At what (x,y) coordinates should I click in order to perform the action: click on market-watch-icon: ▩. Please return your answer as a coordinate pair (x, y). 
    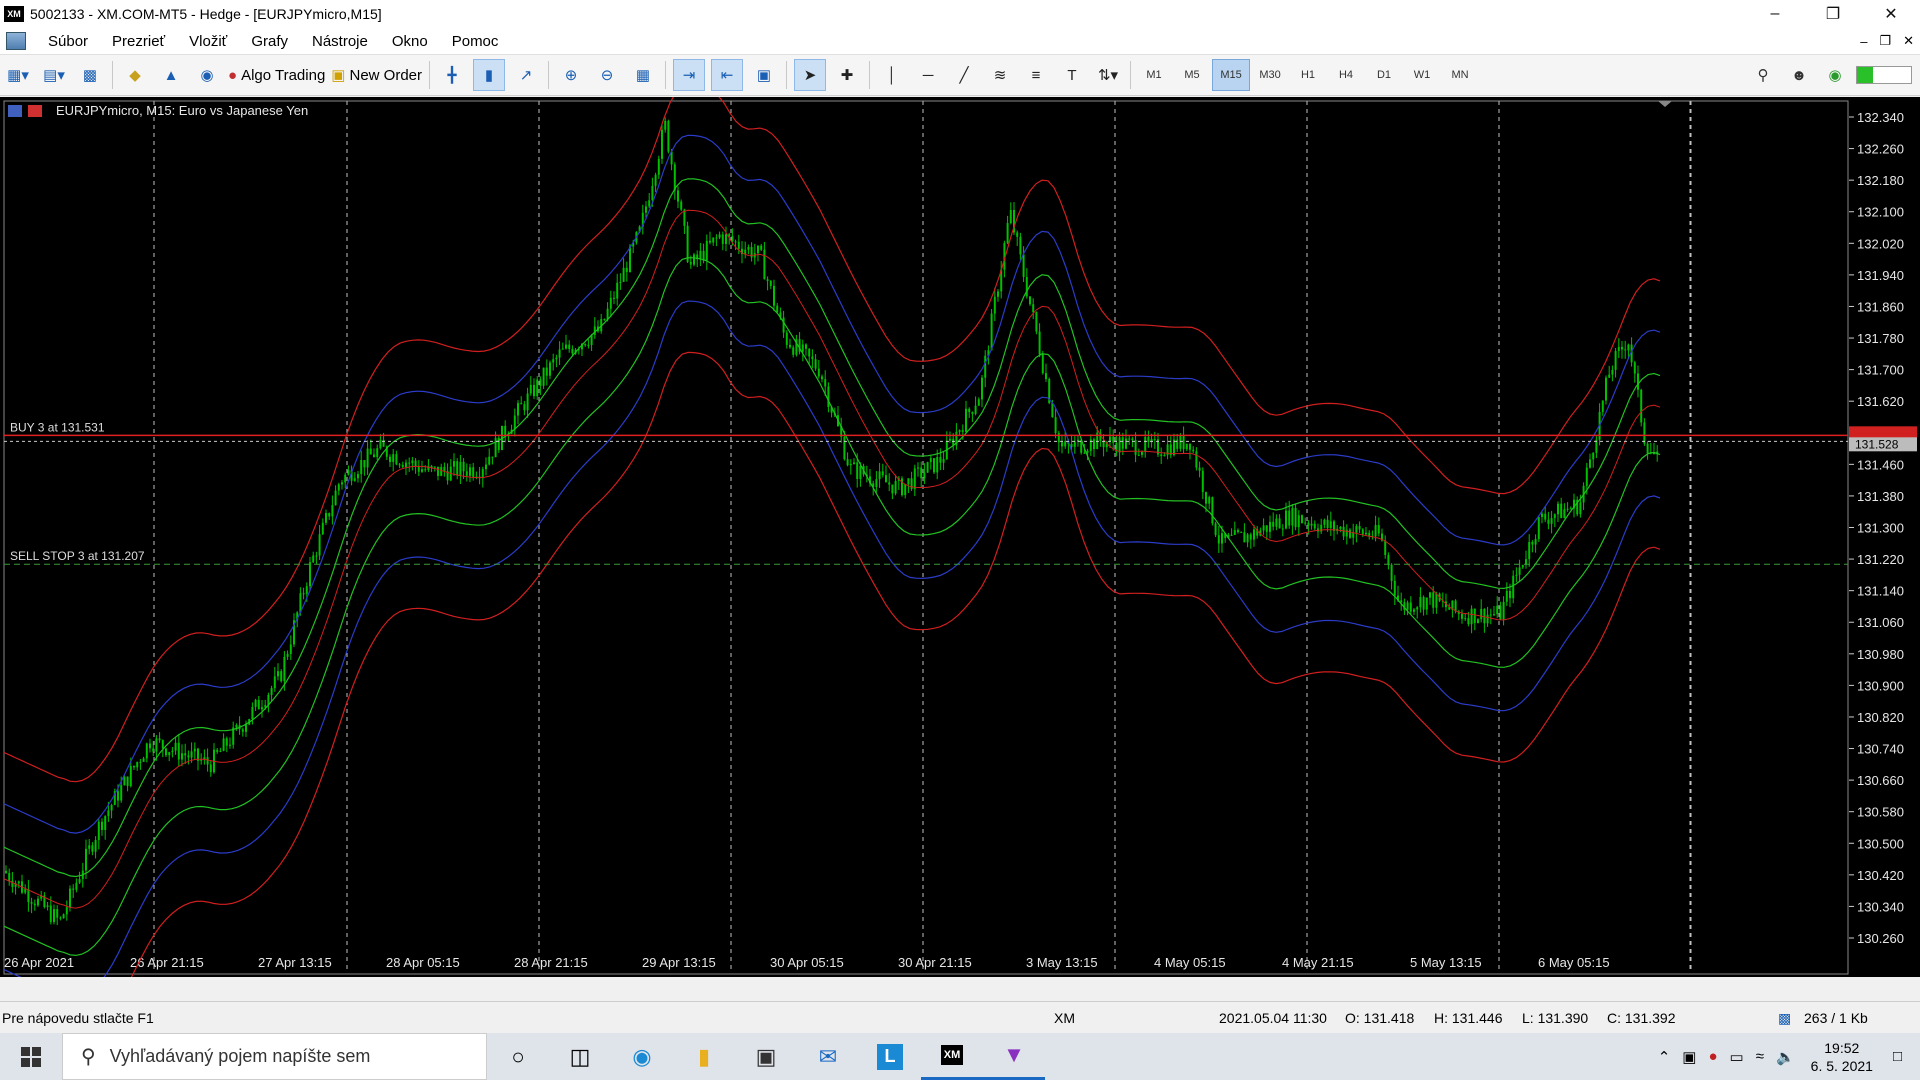
    Looking at the image, I should click on (90, 75).